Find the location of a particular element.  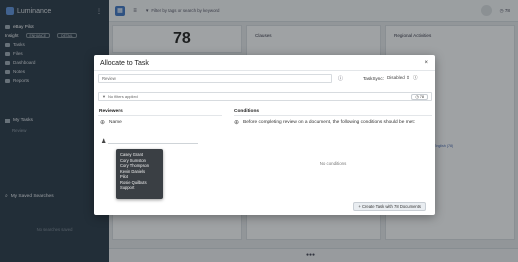

tasksync-select: Disabled ⇕ is located at coordinates (398, 78).